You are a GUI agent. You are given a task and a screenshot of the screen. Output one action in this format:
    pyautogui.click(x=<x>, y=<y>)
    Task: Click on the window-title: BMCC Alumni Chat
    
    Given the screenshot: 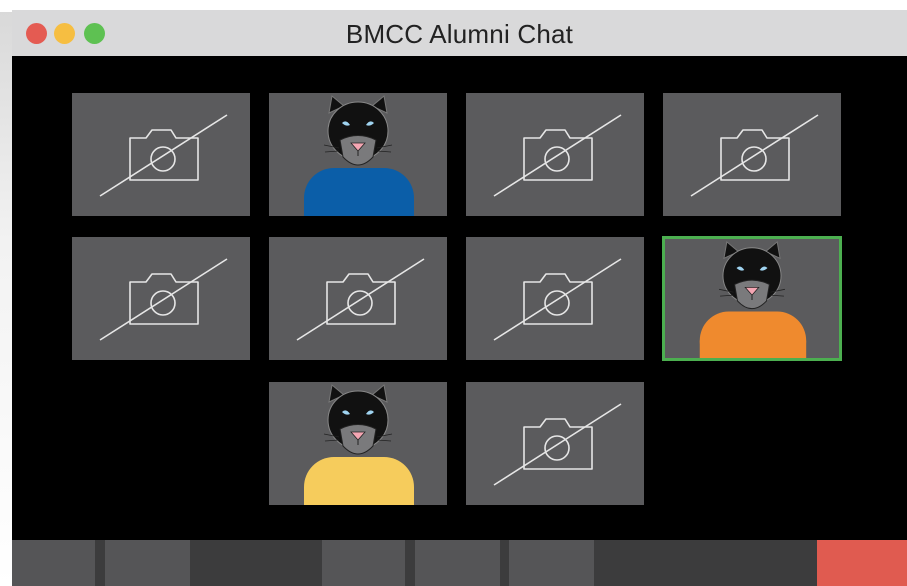 What is the action you would take?
    pyautogui.click(x=459, y=34)
    